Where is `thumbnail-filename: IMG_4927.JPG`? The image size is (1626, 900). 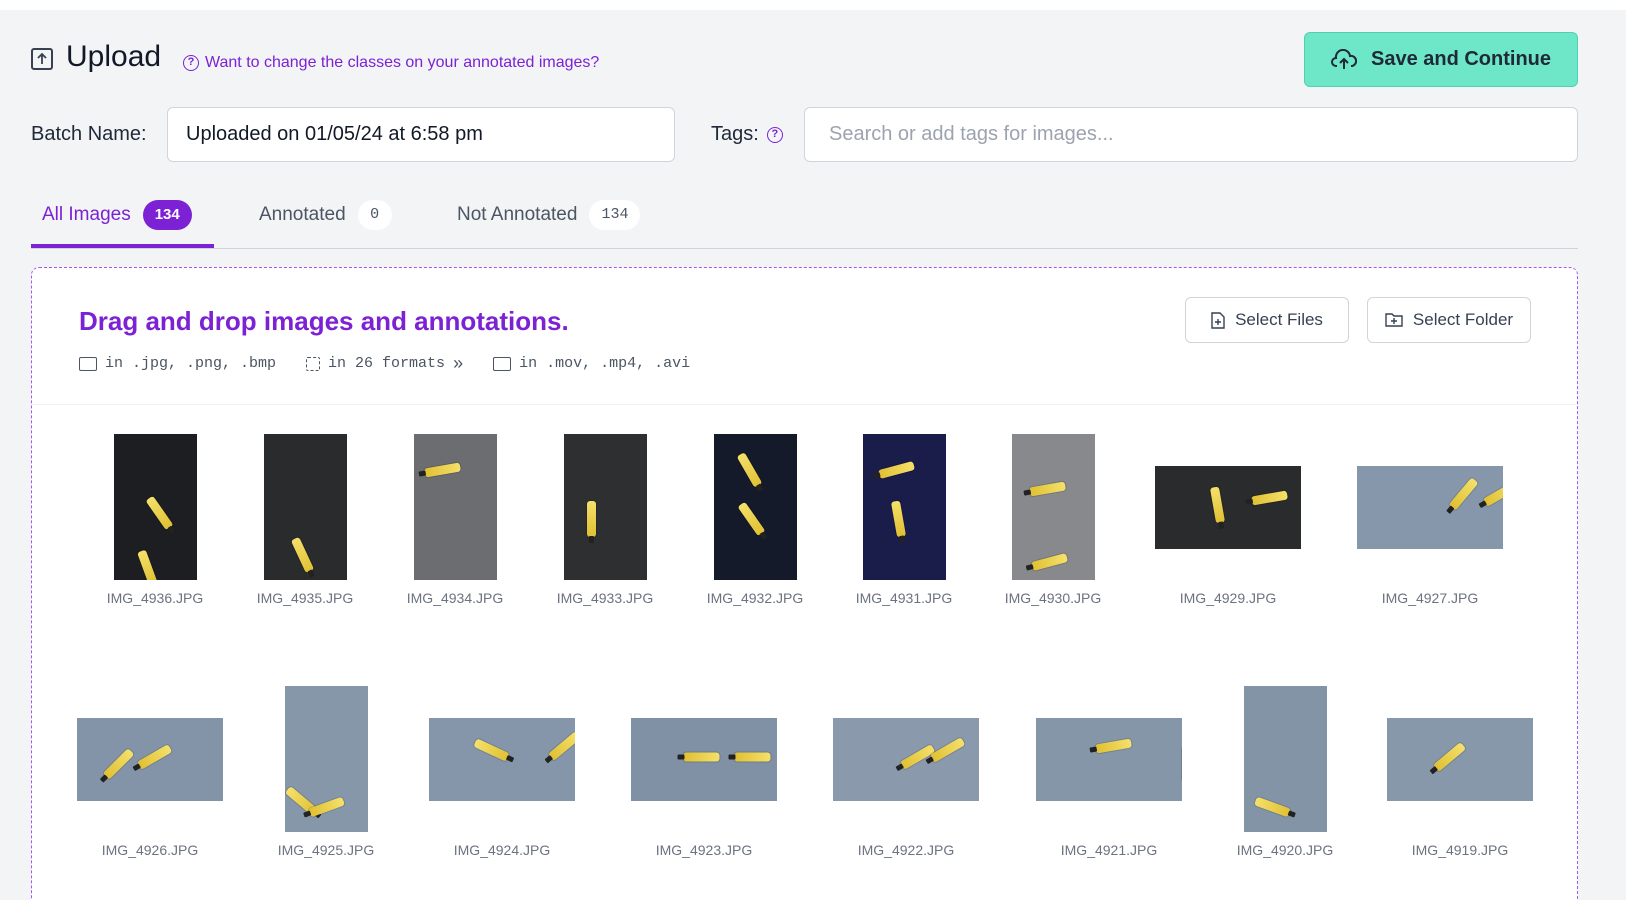 thumbnail-filename: IMG_4927.JPG is located at coordinates (1430, 598).